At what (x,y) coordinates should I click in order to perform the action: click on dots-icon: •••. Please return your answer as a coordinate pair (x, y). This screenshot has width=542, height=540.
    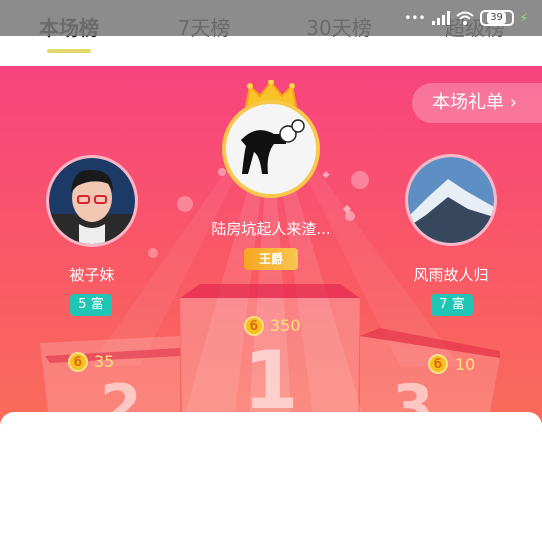
    Looking at the image, I should click on (415, 18).